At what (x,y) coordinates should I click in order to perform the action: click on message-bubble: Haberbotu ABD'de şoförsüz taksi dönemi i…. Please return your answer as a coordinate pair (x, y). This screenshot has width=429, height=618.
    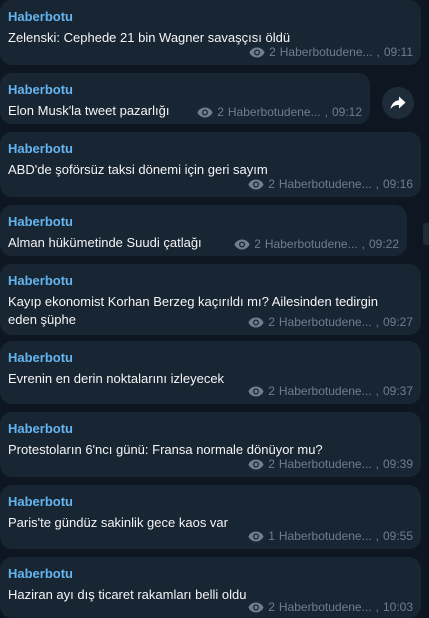
    Looking at the image, I should click on (210, 164).